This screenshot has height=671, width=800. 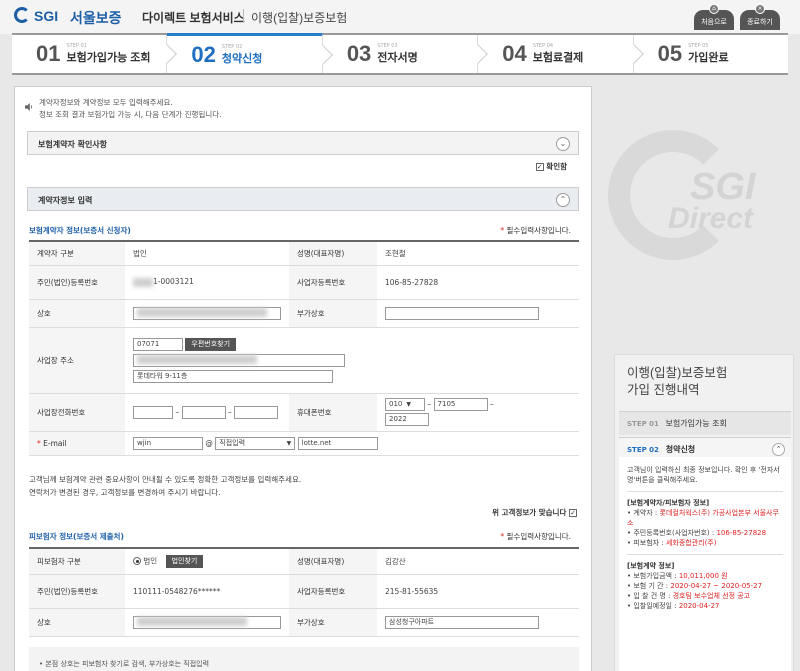 I want to click on logo-en: SGI, so click(x=46, y=16).